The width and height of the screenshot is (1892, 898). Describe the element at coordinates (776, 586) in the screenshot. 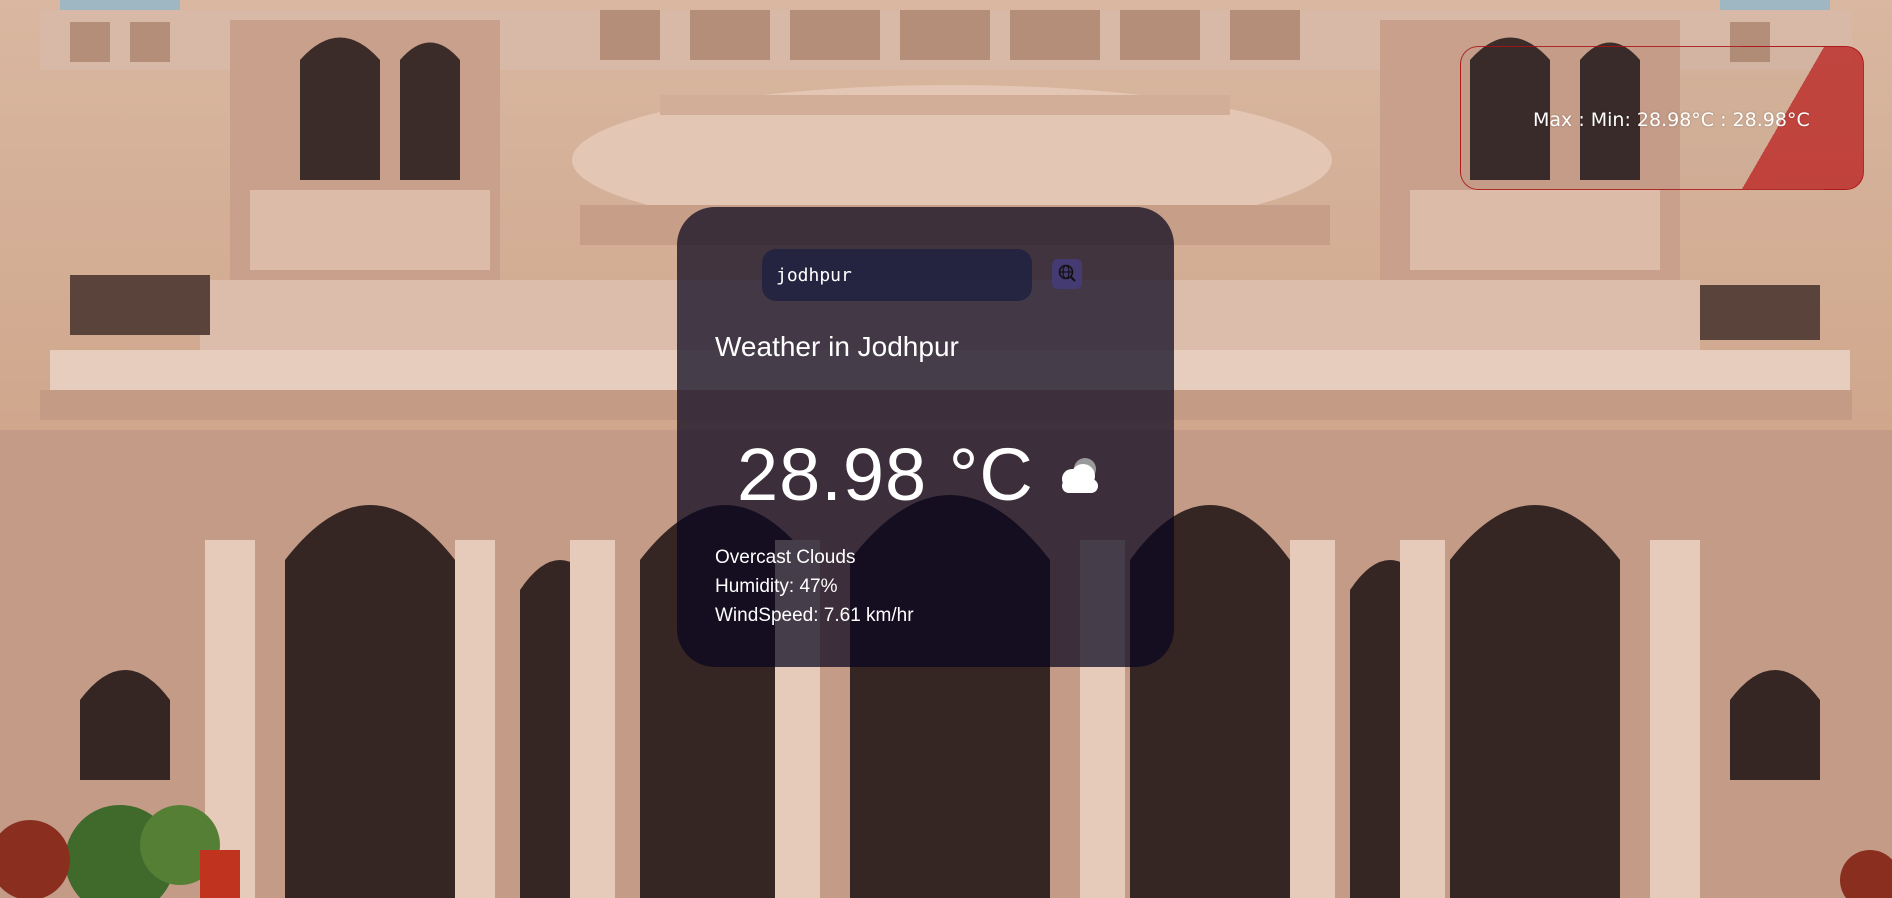

I see `humidity-text: Humidity: 47%` at that location.